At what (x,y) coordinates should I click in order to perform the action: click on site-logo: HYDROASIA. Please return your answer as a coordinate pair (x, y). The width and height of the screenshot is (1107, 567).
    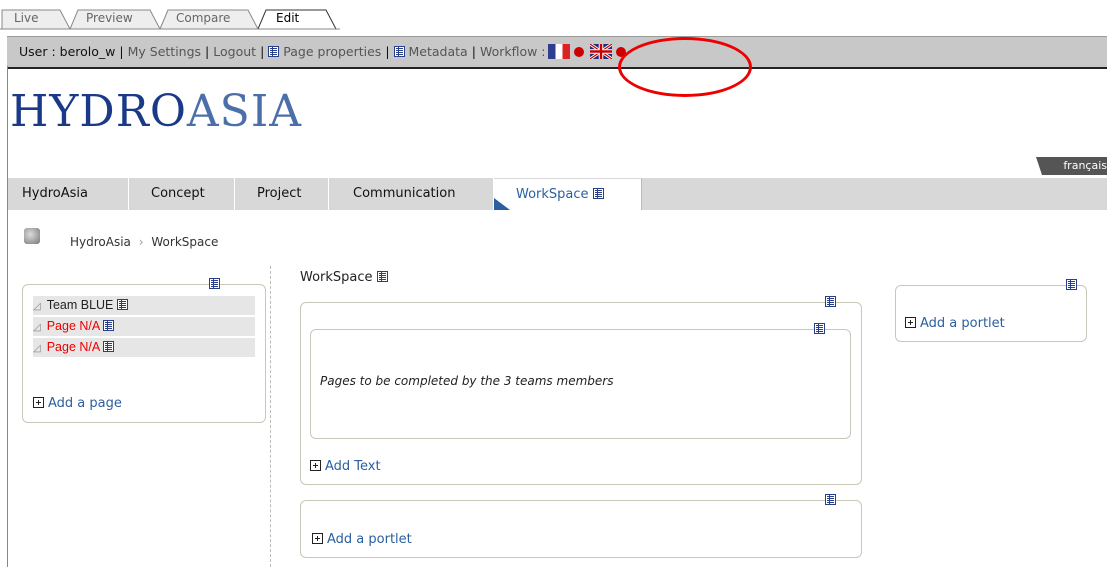
    Looking at the image, I should click on (156, 111).